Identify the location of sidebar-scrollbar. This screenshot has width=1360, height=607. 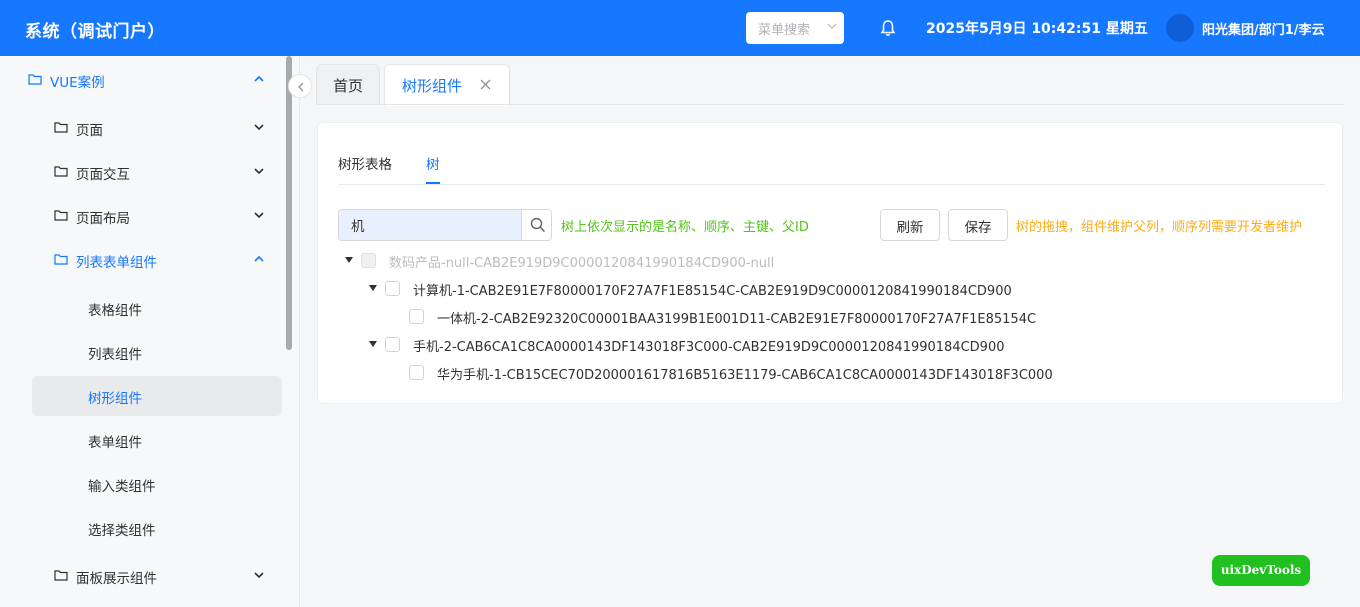
(289, 203).